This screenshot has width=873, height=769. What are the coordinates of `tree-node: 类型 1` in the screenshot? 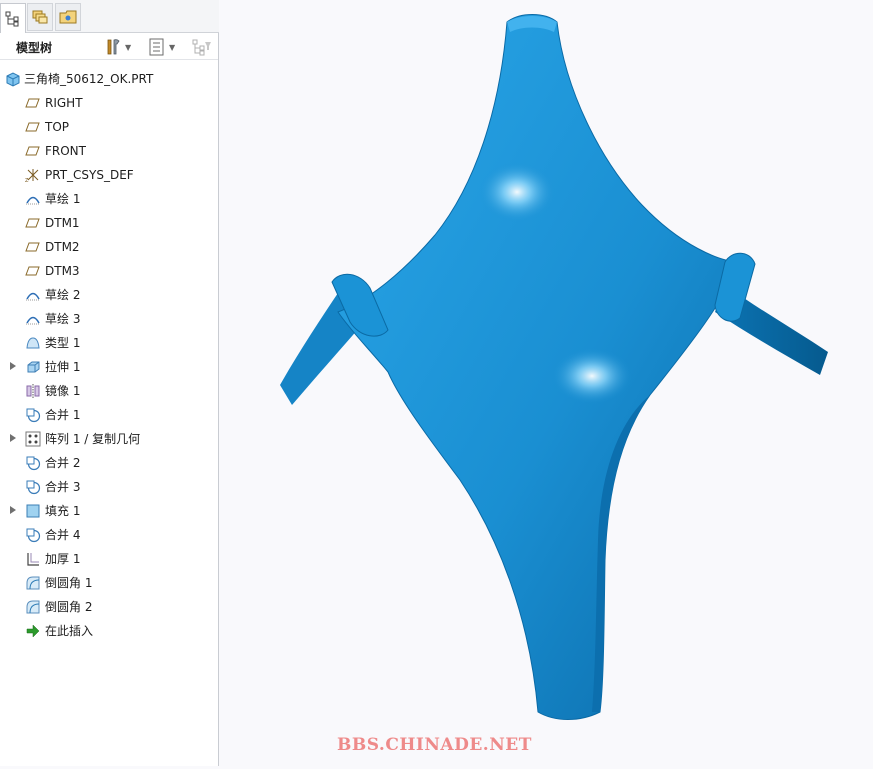 It's located at (109, 343).